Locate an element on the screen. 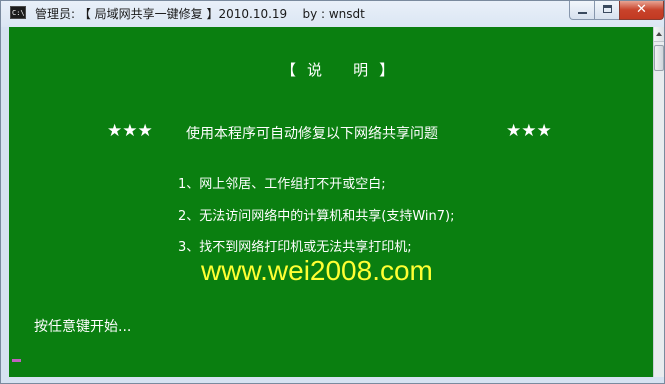  console-app-icon: C:\ is located at coordinates (18, 12).